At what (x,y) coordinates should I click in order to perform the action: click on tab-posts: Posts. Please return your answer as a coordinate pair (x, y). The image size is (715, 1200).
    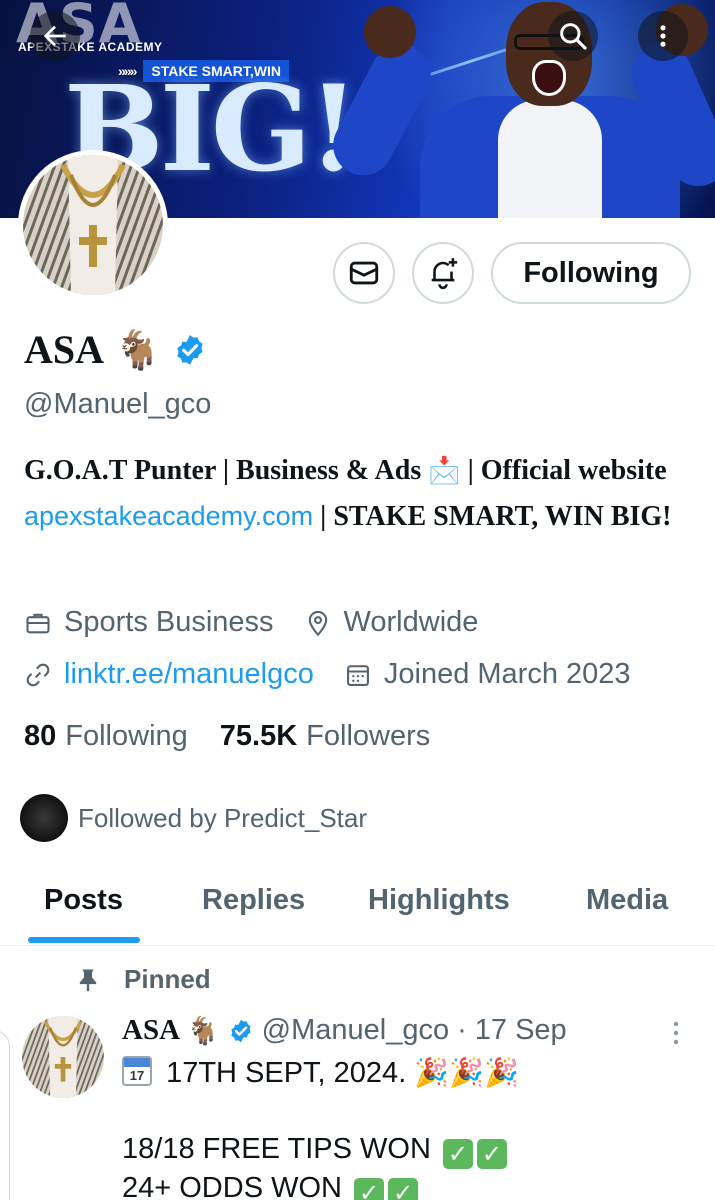
    Looking at the image, I should click on (83, 900).